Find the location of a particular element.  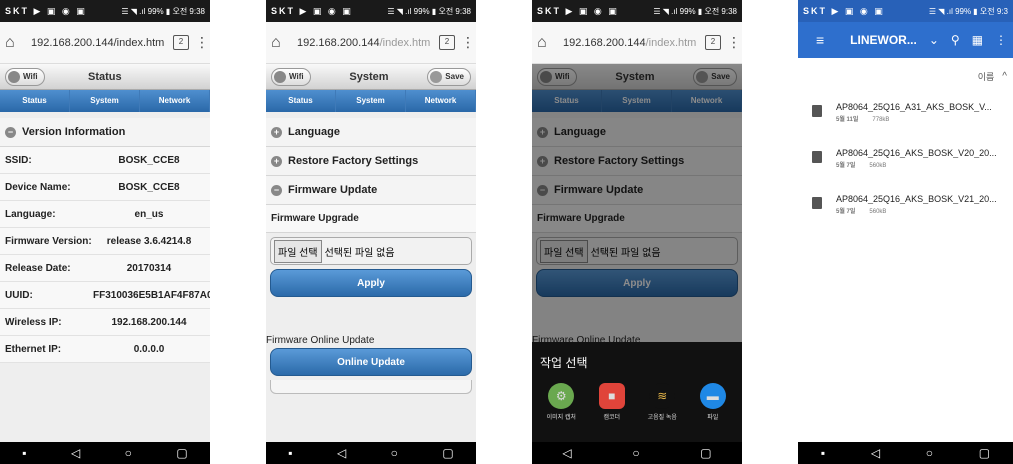

camera-settings-icon: ⚙ is located at coordinates (561, 396).